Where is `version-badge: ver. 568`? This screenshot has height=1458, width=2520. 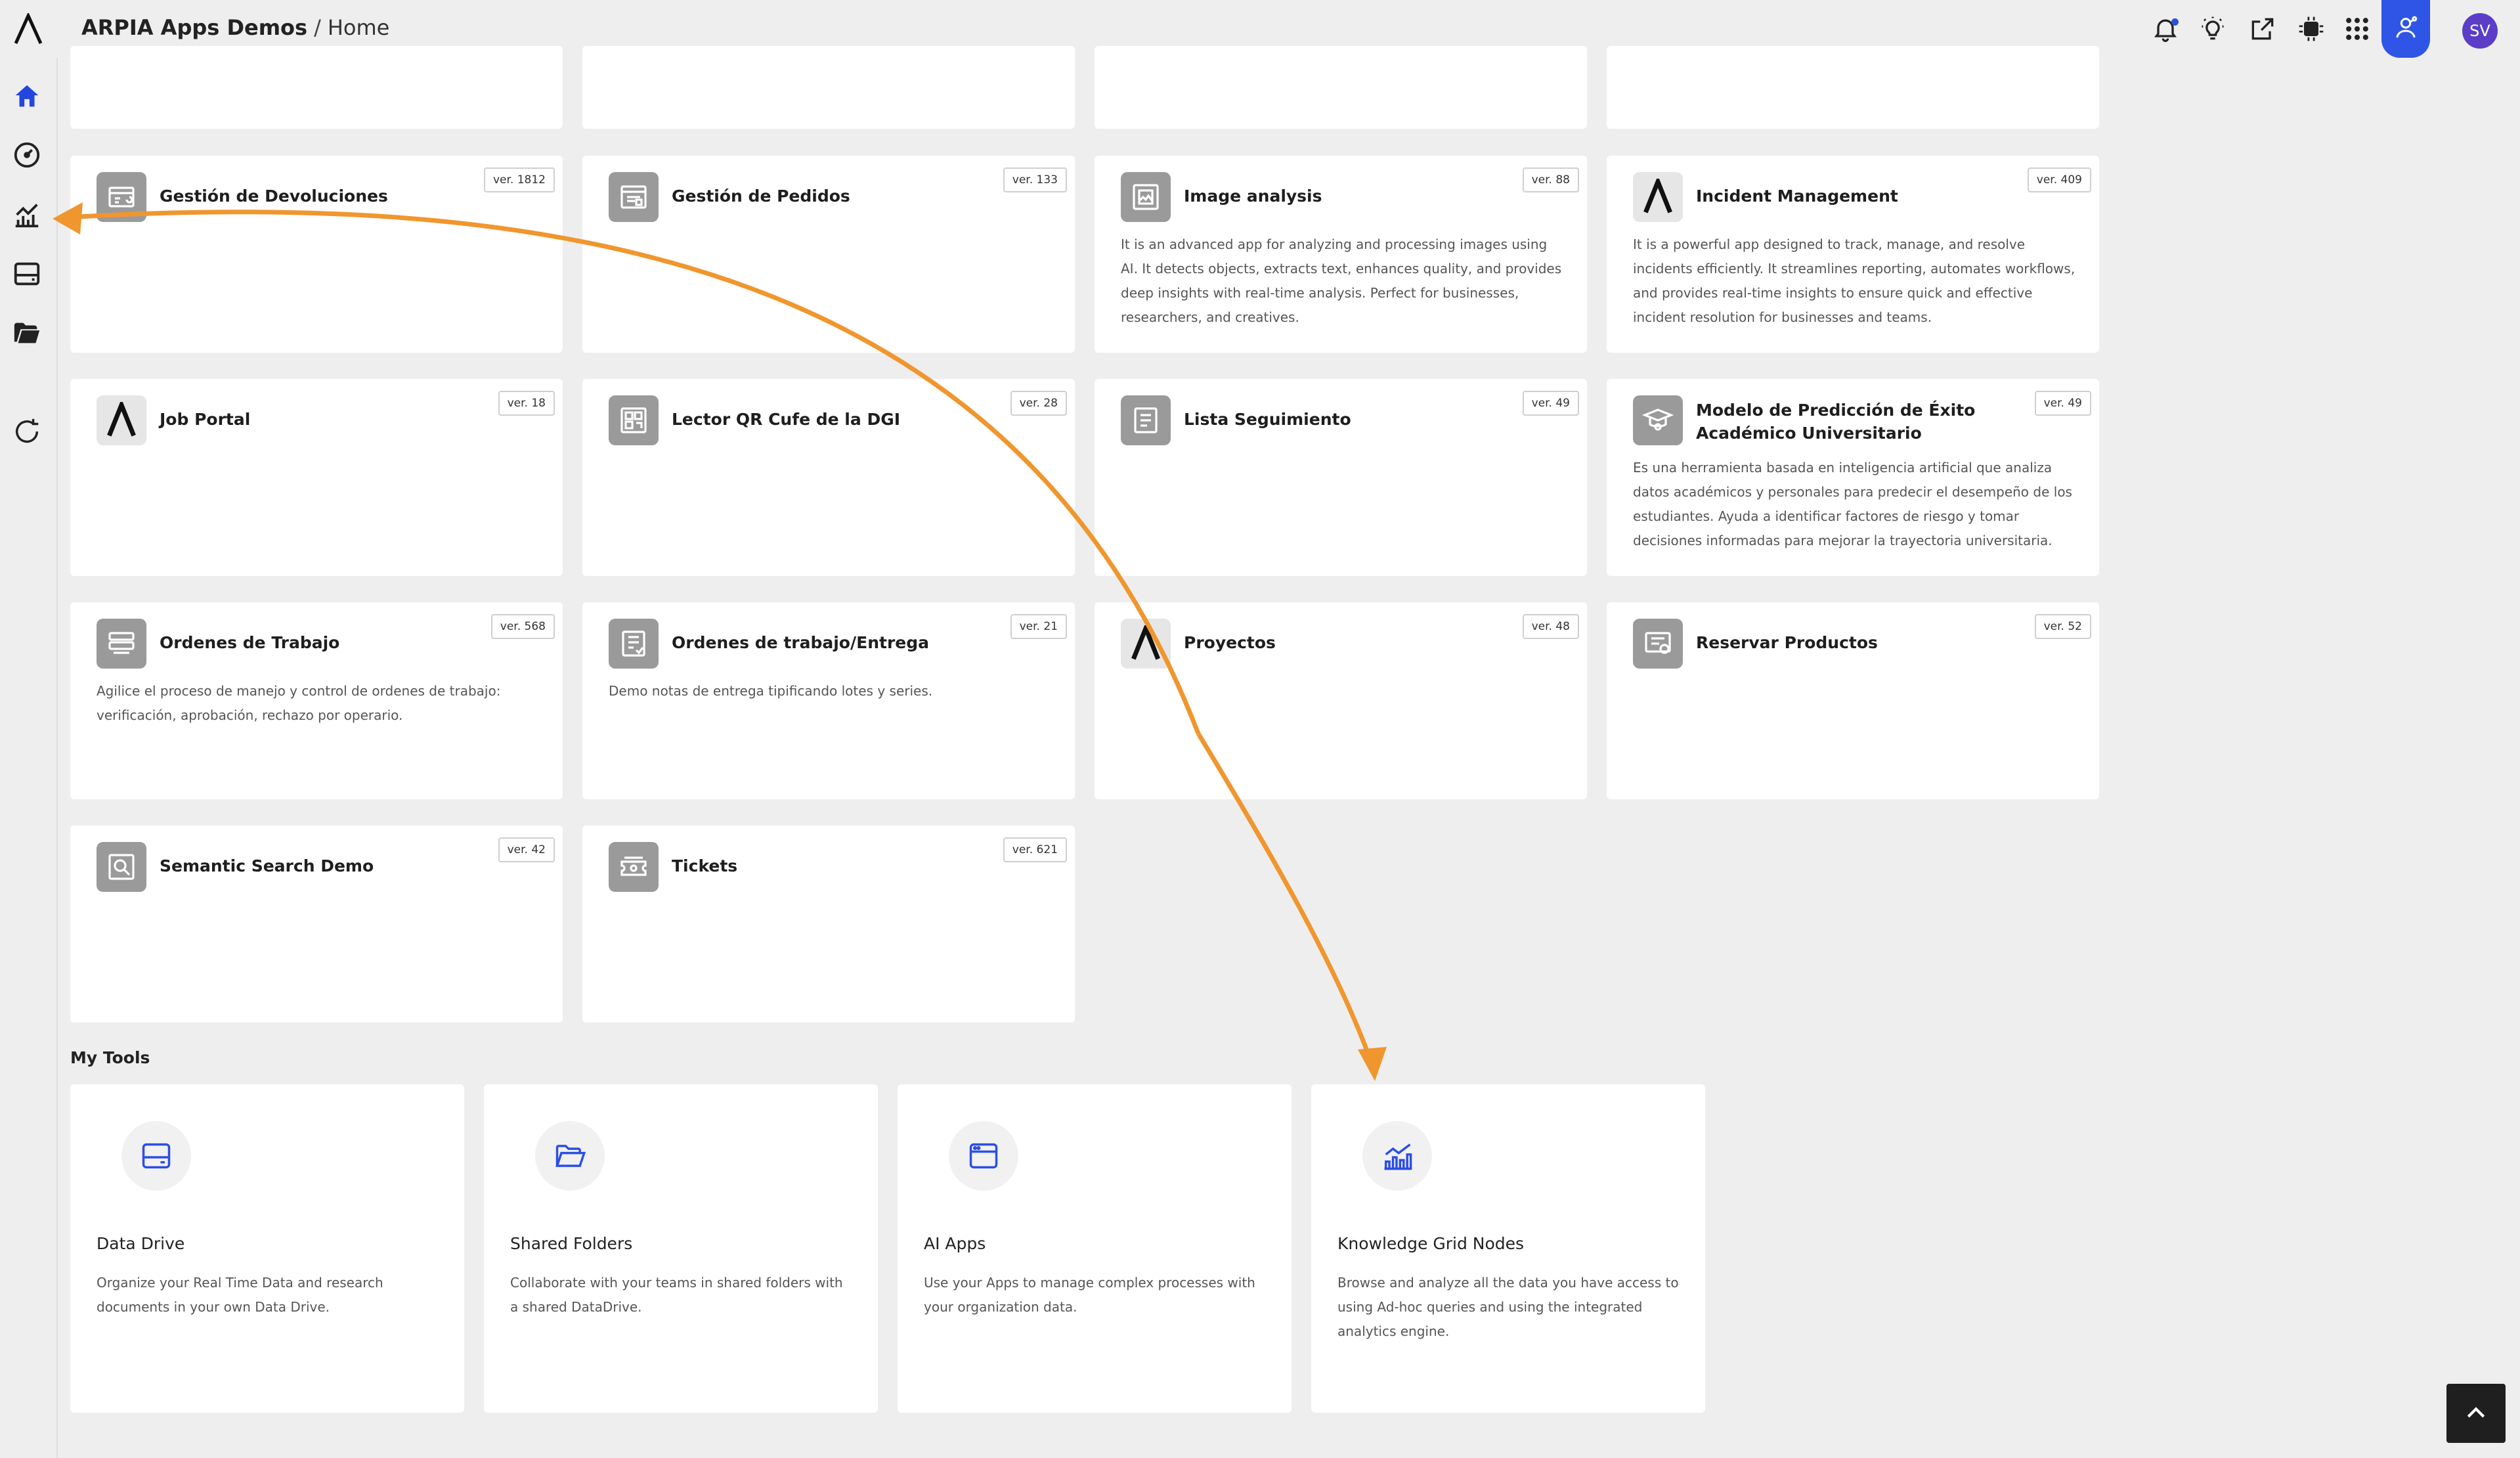 version-badge: ver. 568 is located at coordinates (522, 626).